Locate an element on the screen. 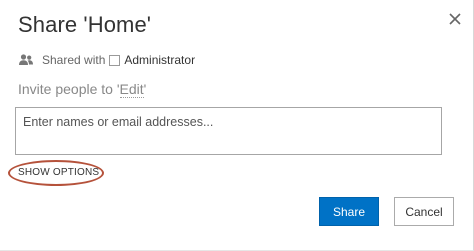 The height and width of the screenshot is (251, 474). close-icon is located at coordinates (455, 19).